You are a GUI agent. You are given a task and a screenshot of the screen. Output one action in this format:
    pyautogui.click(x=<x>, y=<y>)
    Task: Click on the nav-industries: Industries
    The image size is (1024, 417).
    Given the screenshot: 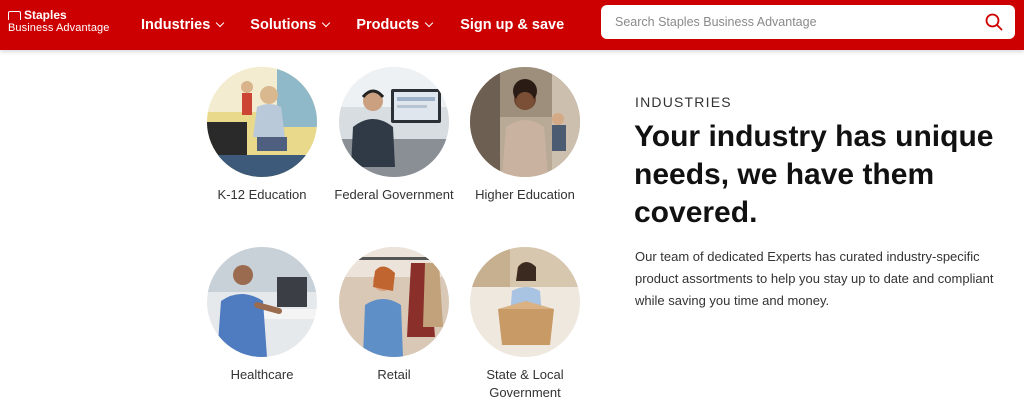 What is the action you would take?
    pyautogui.click(x=183, y=25)
    